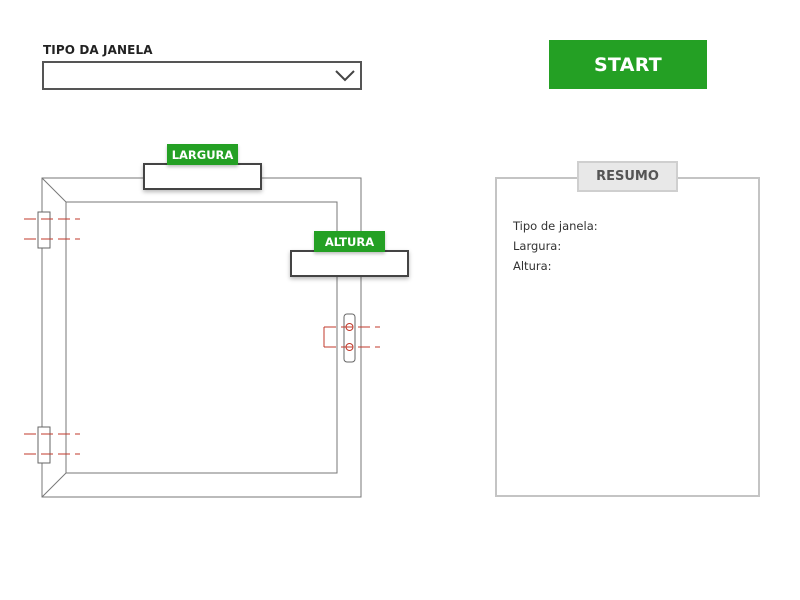 The image size is (800, 600). What do you see at coordinates (627, 176) in the screenshot?
I see `summary-title: RESUMO` at bounding box center [627, 176].